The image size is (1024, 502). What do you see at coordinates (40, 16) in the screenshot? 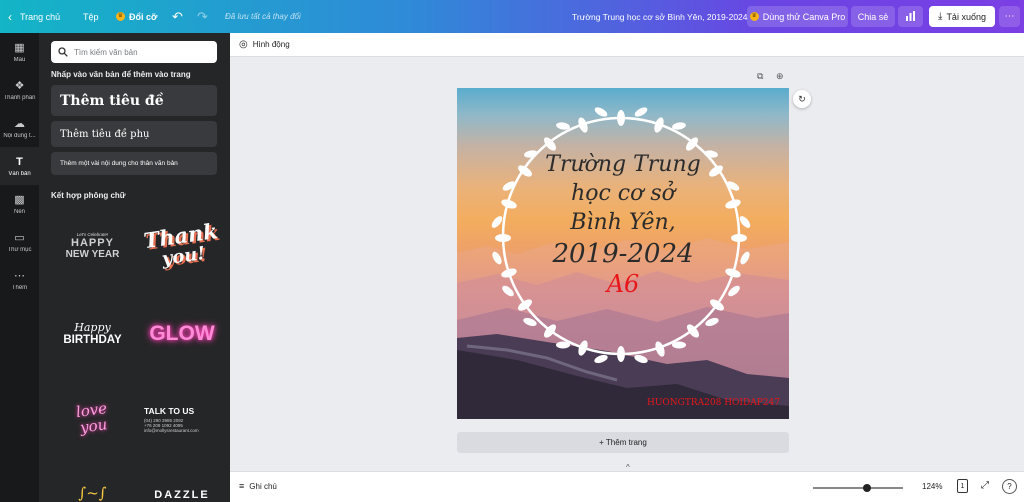
I see `home-label: Trang chủ` at bounding box center [40, 16].